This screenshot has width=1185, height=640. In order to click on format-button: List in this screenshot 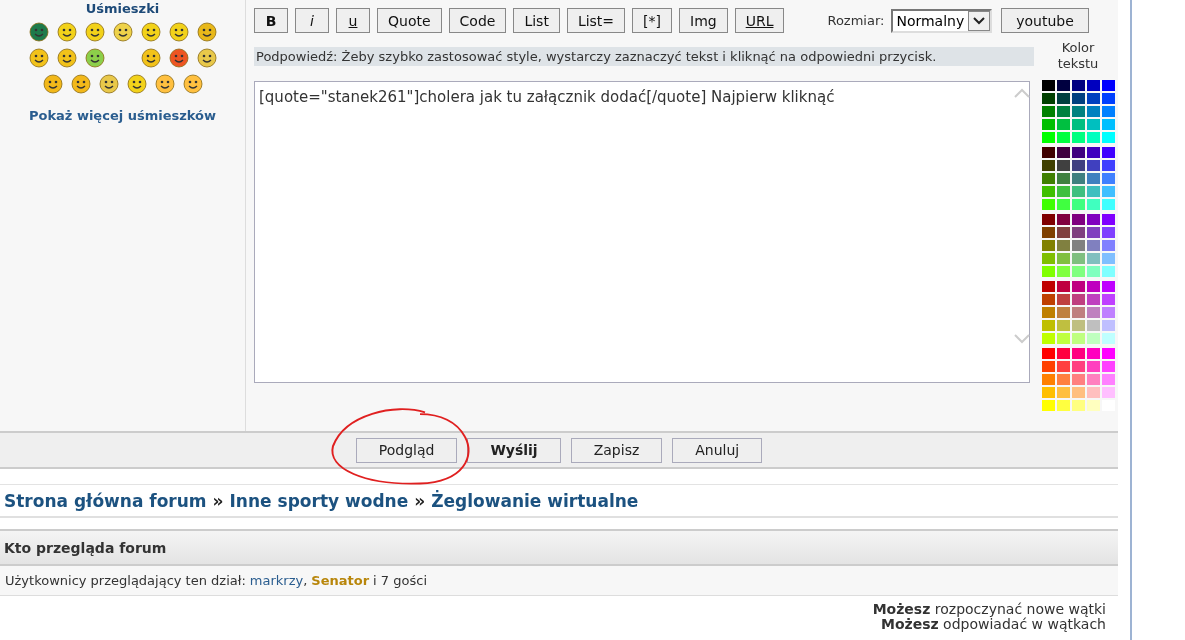, I will do `click(536, 20)`.